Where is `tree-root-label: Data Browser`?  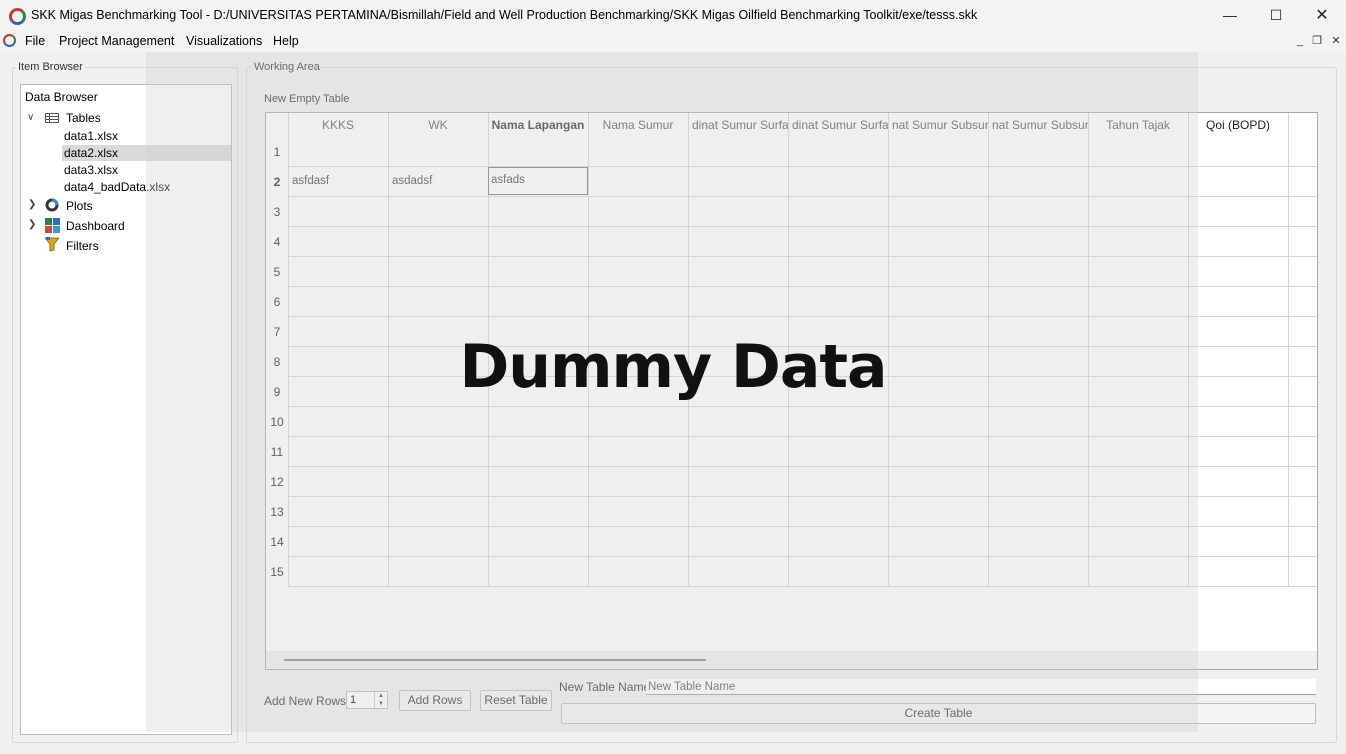
tree-root-label: Data Browser is located at coordinates (61, 97).